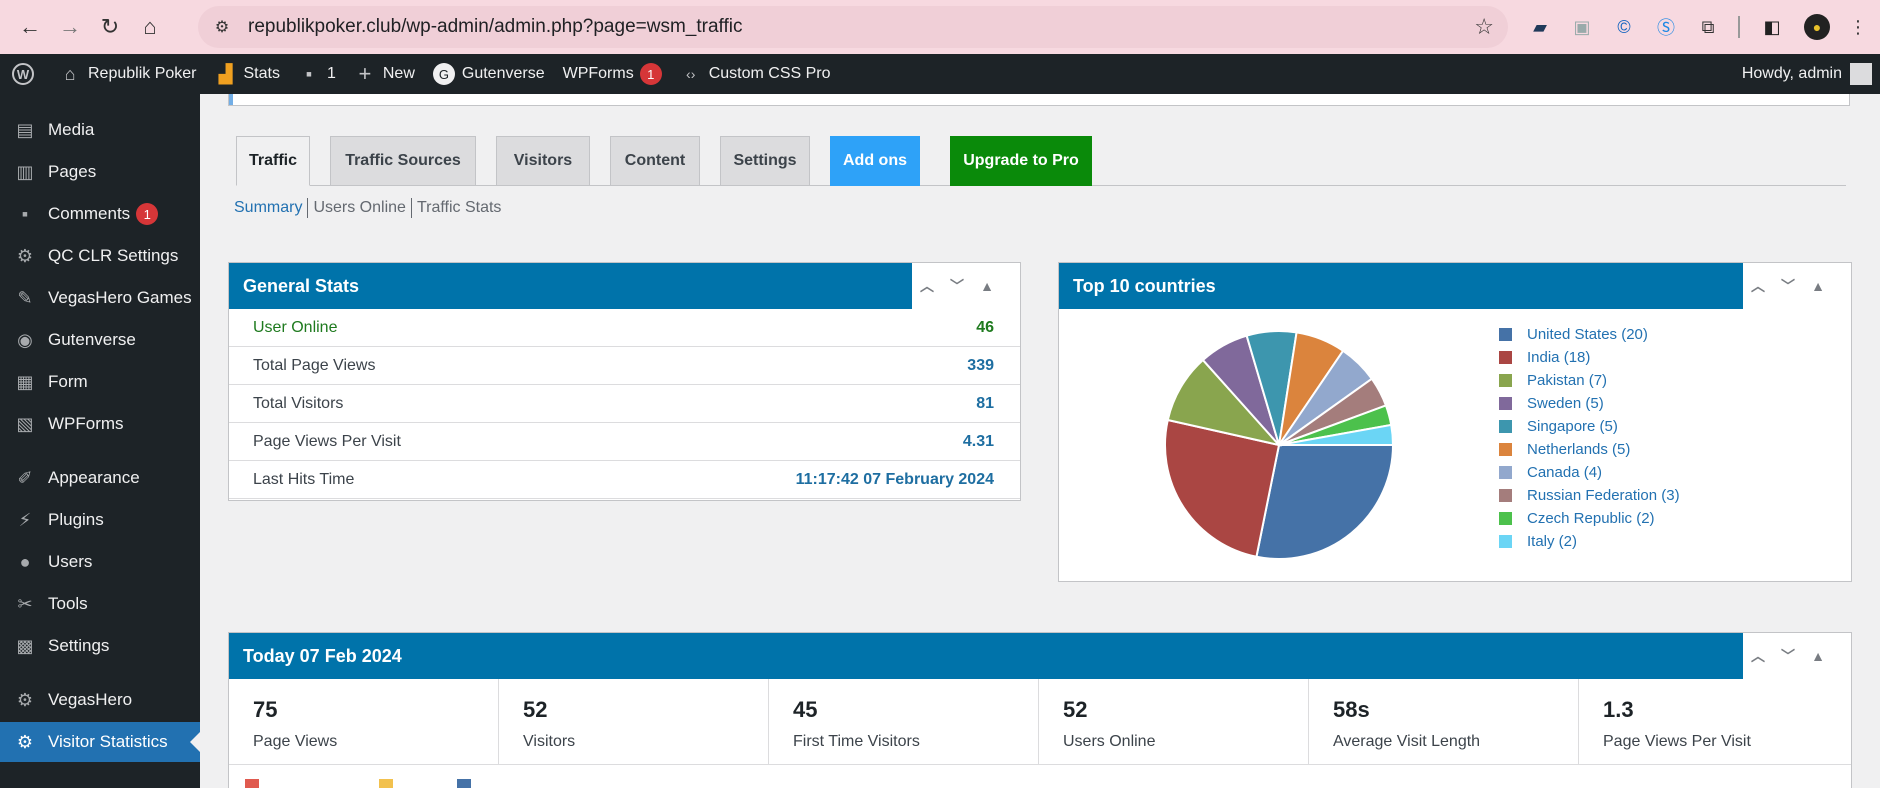  Describe the element at coordinates (489, 74) in the screenshot. I see `gutenverse-link: G Gutenverse` at that location.